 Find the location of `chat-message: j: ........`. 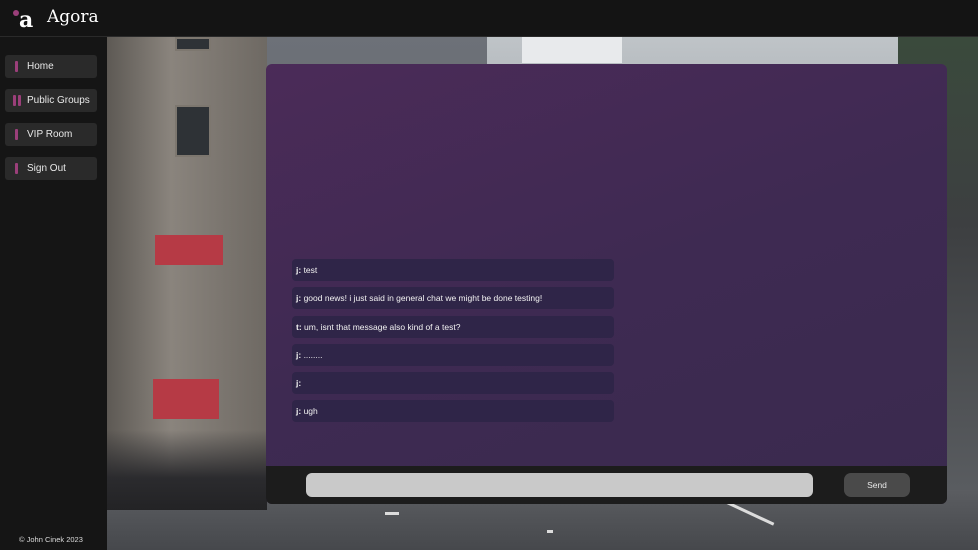

chat-message: j: ........ is located at coordinates (453, 354).